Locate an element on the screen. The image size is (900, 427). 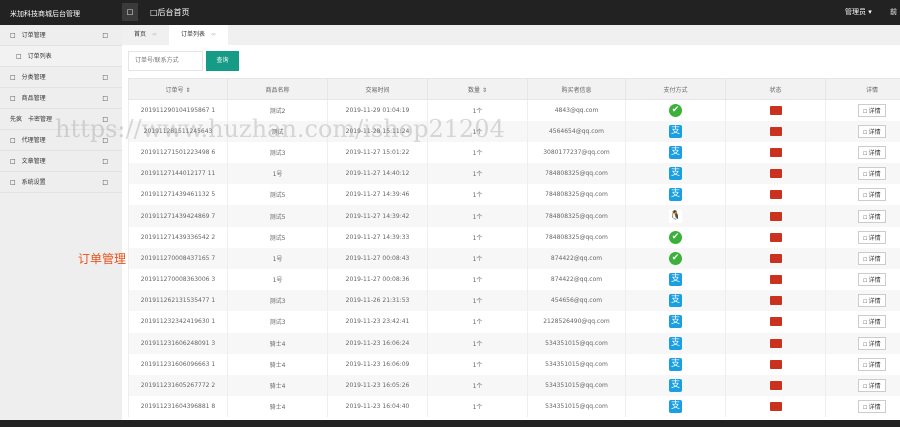
cell: 测试2 is located at coordinates (277, 110).